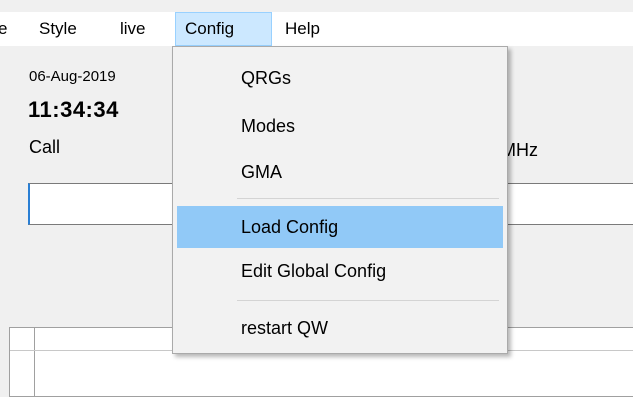  Describe the element at coordinates (340, 227) in the screenshot. I see `menu-item-load-config: Load Config` at that location.